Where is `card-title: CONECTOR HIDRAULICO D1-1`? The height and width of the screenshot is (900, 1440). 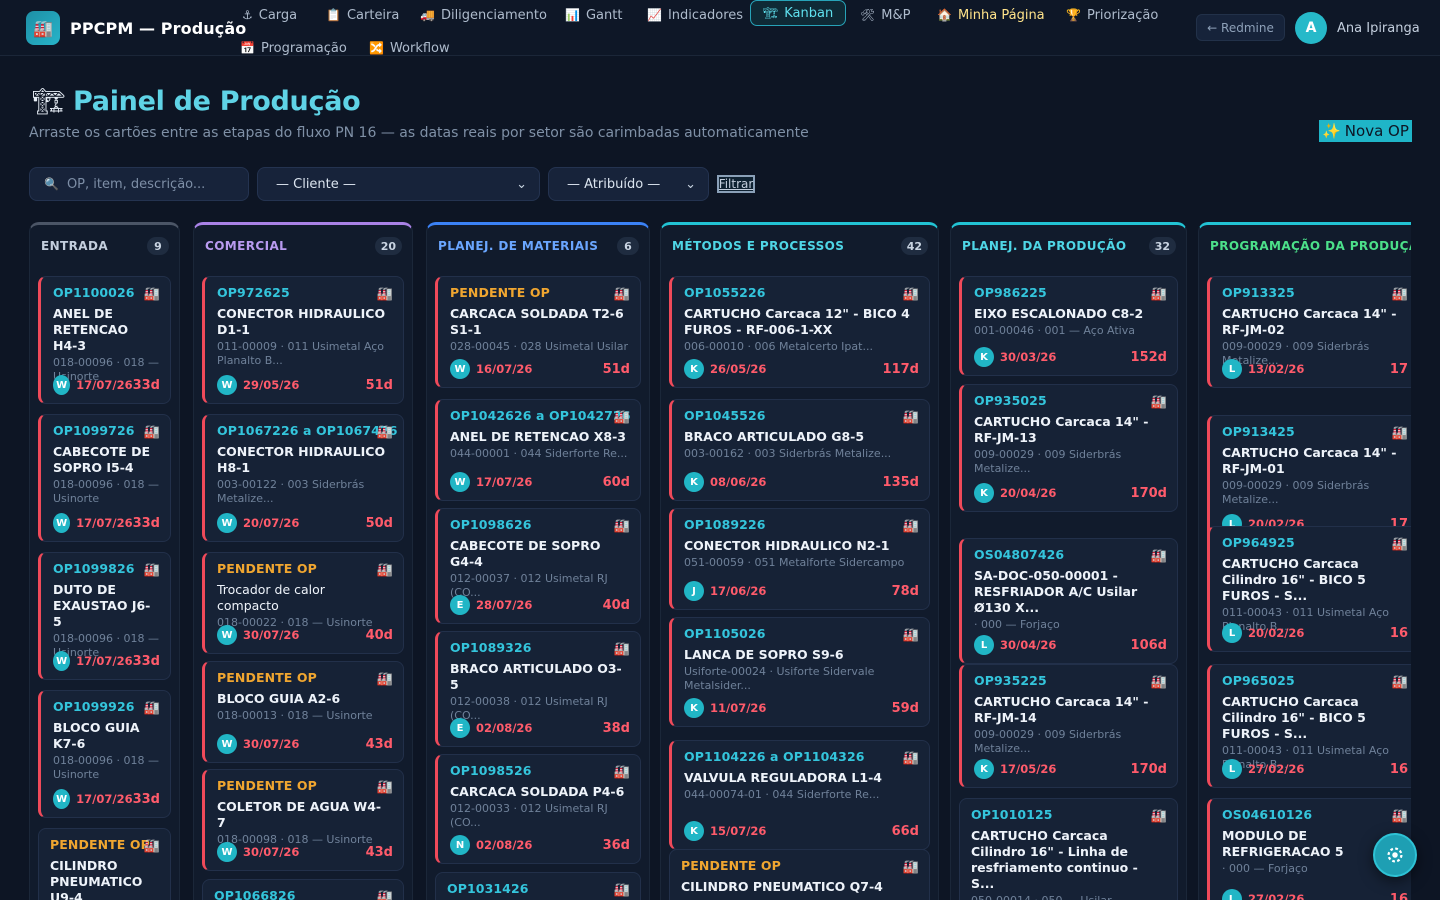 card-title: CONECTOR HIDRAULICO D1-1 is located at coordinates (301, 321).